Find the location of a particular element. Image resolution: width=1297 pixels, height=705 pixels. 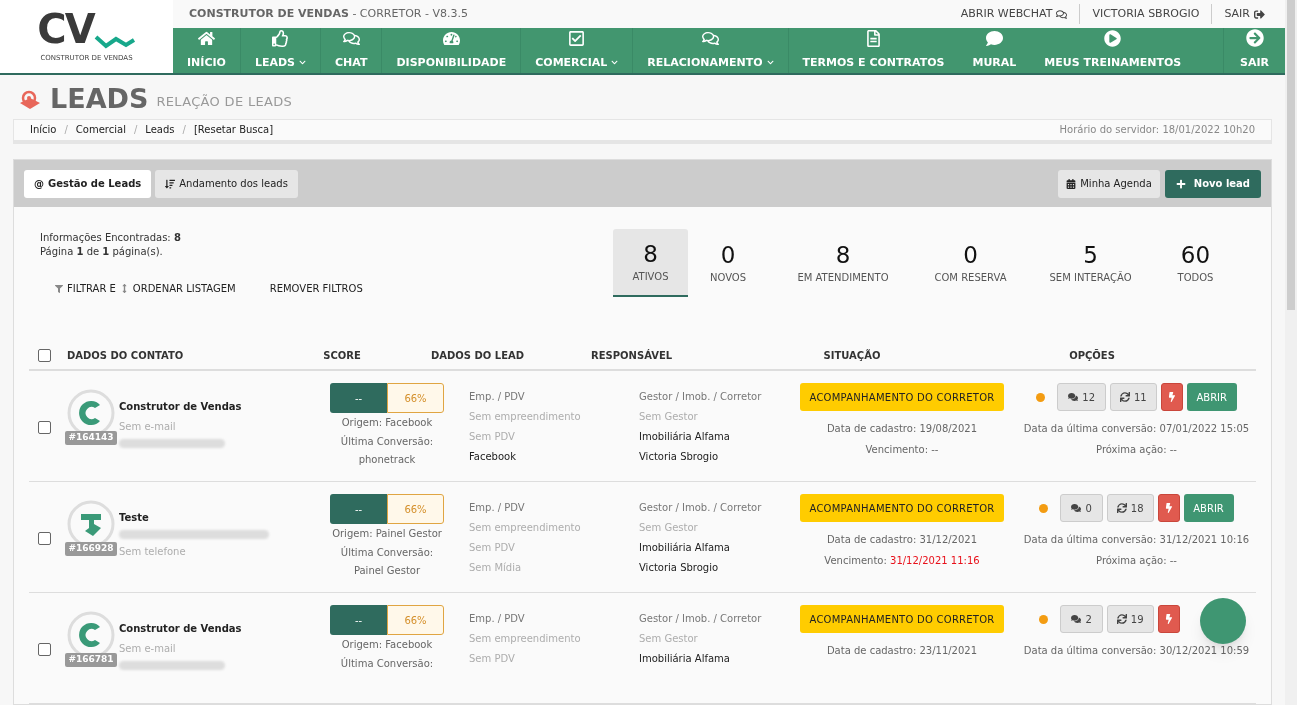

lead-detail: Sem empreendimento is located at coordinates (525, 417).